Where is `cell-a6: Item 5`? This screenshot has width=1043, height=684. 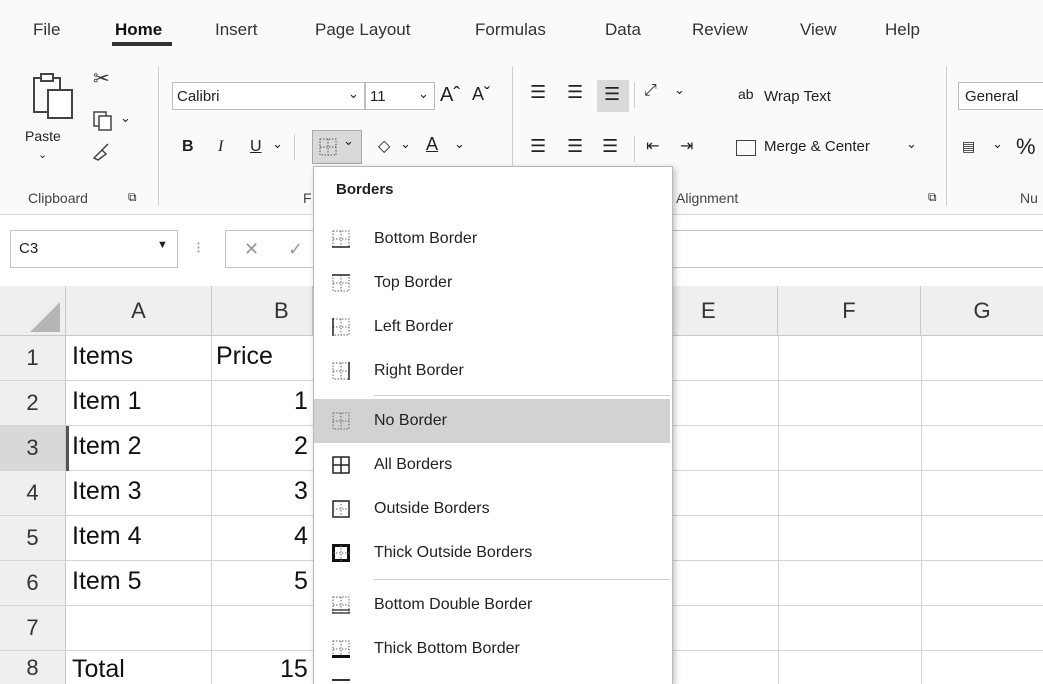 cell-a6: Item 5 is located at coordinates (106, 581).